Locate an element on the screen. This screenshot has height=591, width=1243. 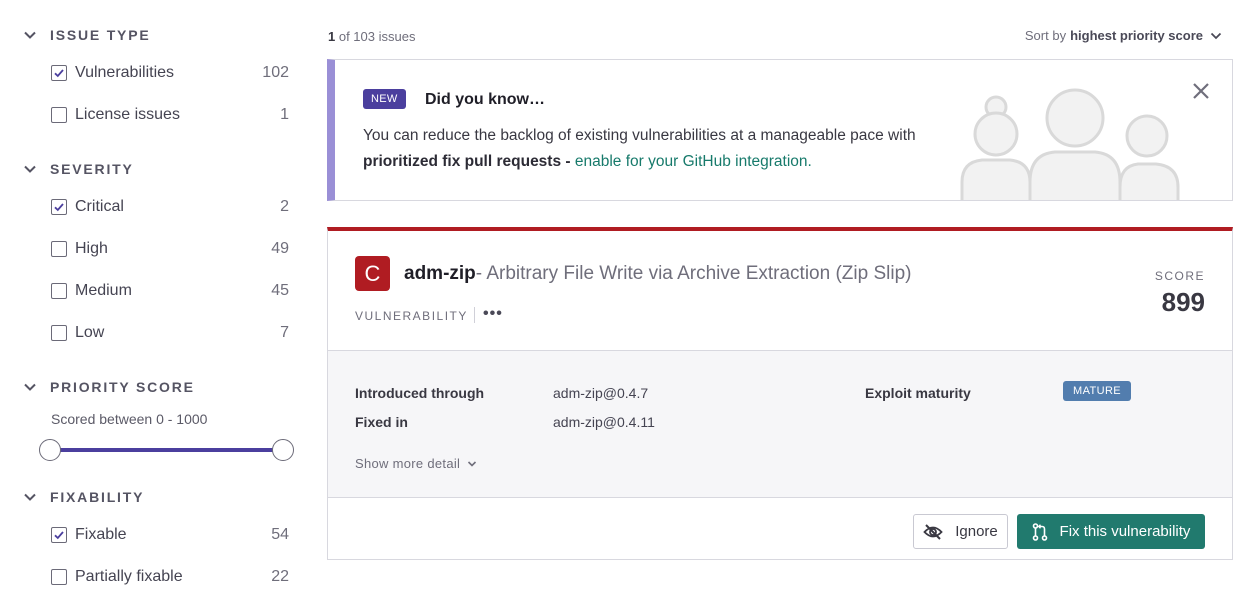
introduced-through-value: adm-zip@0.4.7 is located at coordinates (601, 393).